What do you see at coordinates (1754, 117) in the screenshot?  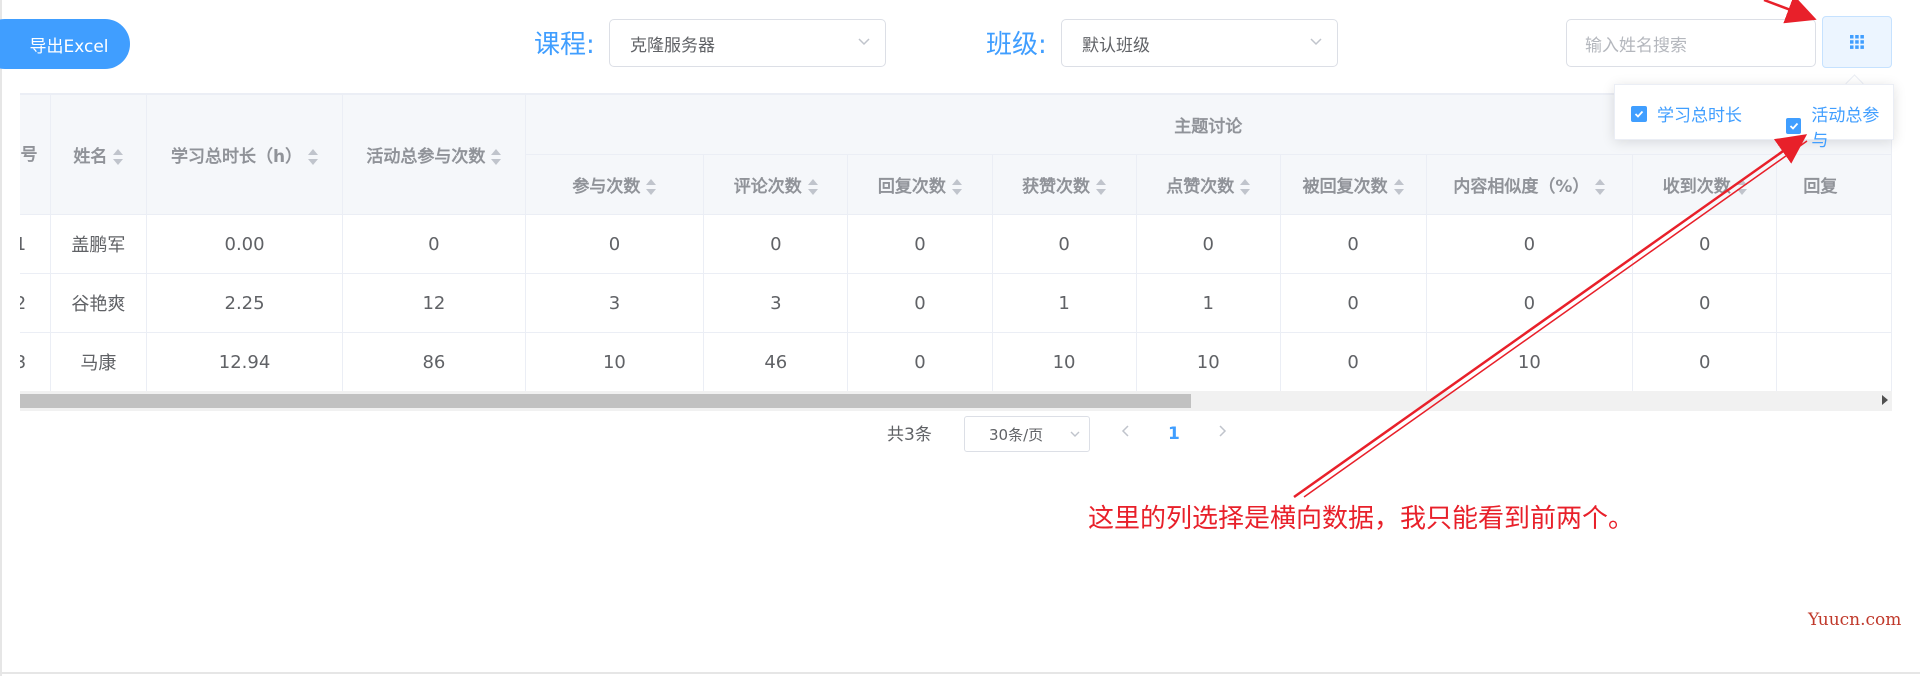 I see `column-chooser-popover: 学习总时长 活动总参与` at bounding box center [1754, 117].